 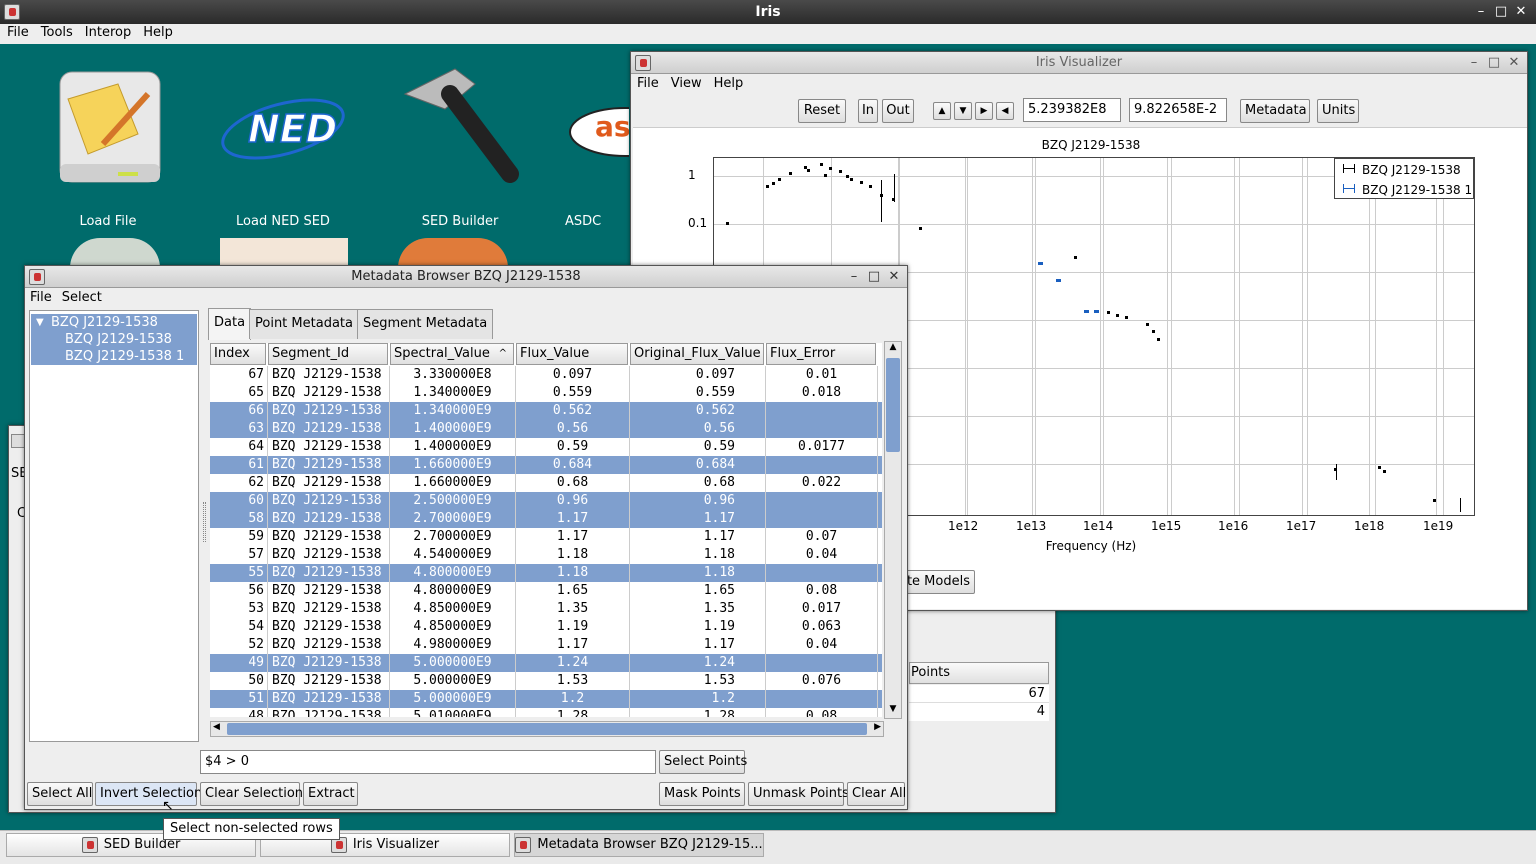 What do you see at coordinates (984, 111) in the screenshot?
I see `pan-right-button: ▶` at bounding box center [984, 111].